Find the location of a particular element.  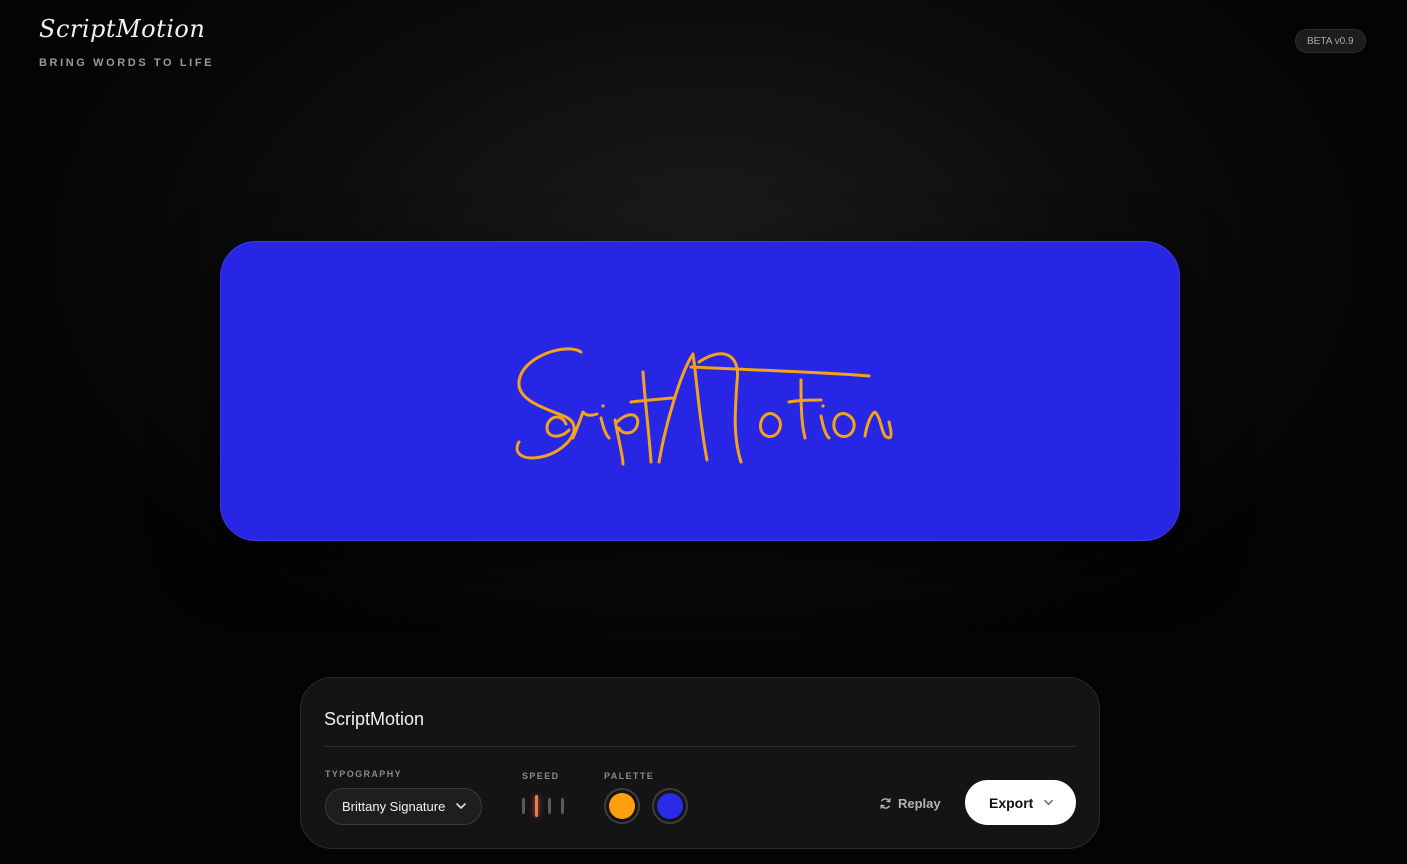

version-badge: BETA v0.9 is located at coordinates (1330, 41).